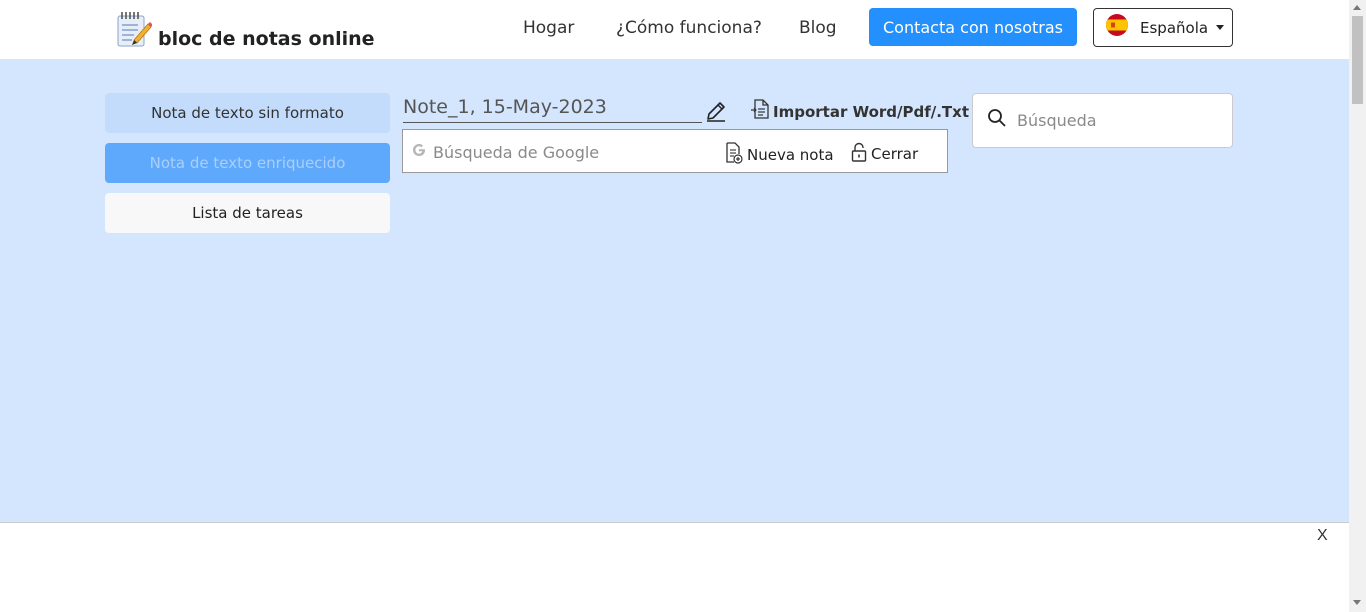 This screenshot has width=1366, height=612. Describe the element at coordinates (973, 27) in the screenshot. I see `contact-button: Contacta con nosotras` at that location.